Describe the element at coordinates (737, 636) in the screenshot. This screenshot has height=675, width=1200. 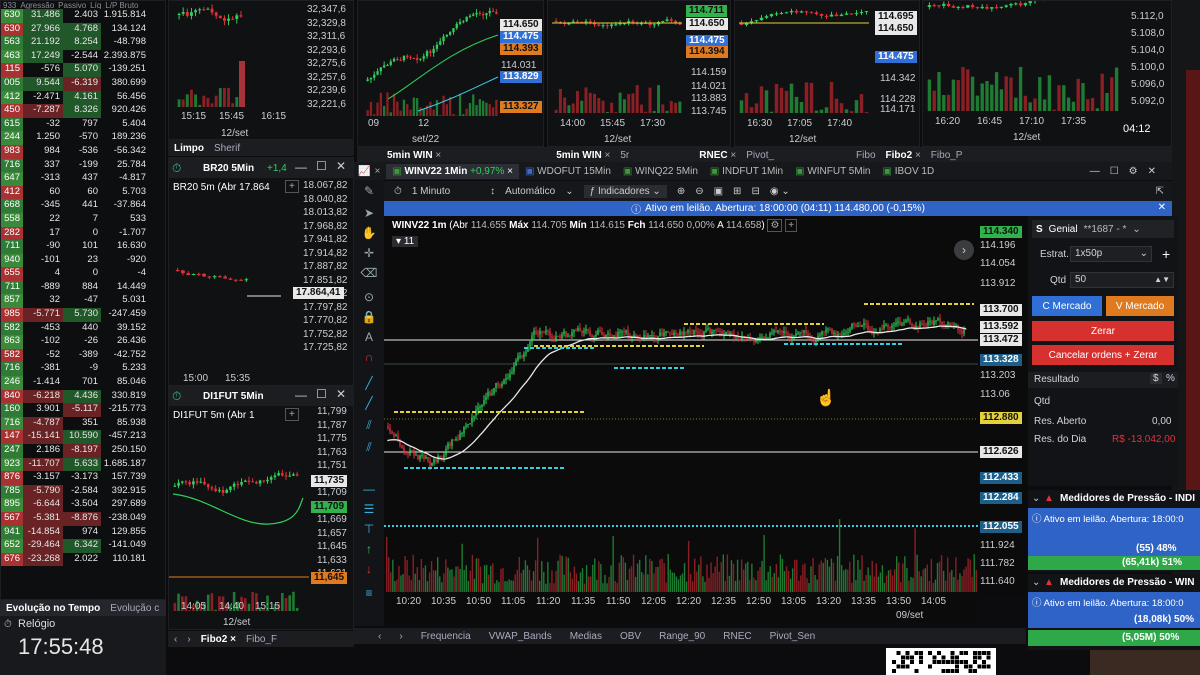
I see `ind-tab-rnec: RNEC` at that location.